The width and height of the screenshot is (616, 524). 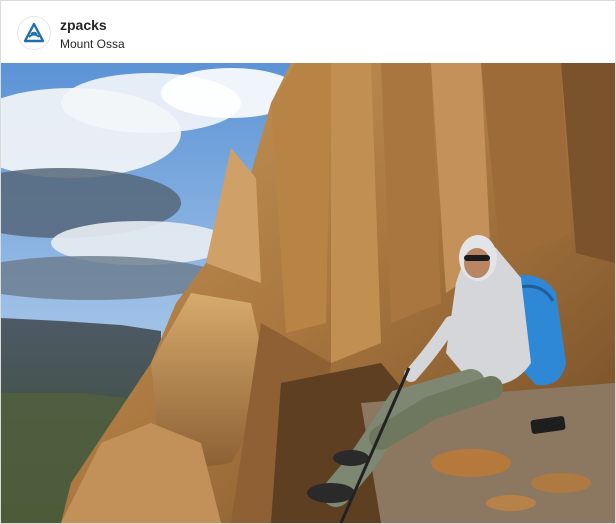 I want to click on zpacks-logo-icon, so click(x=34, y=32).